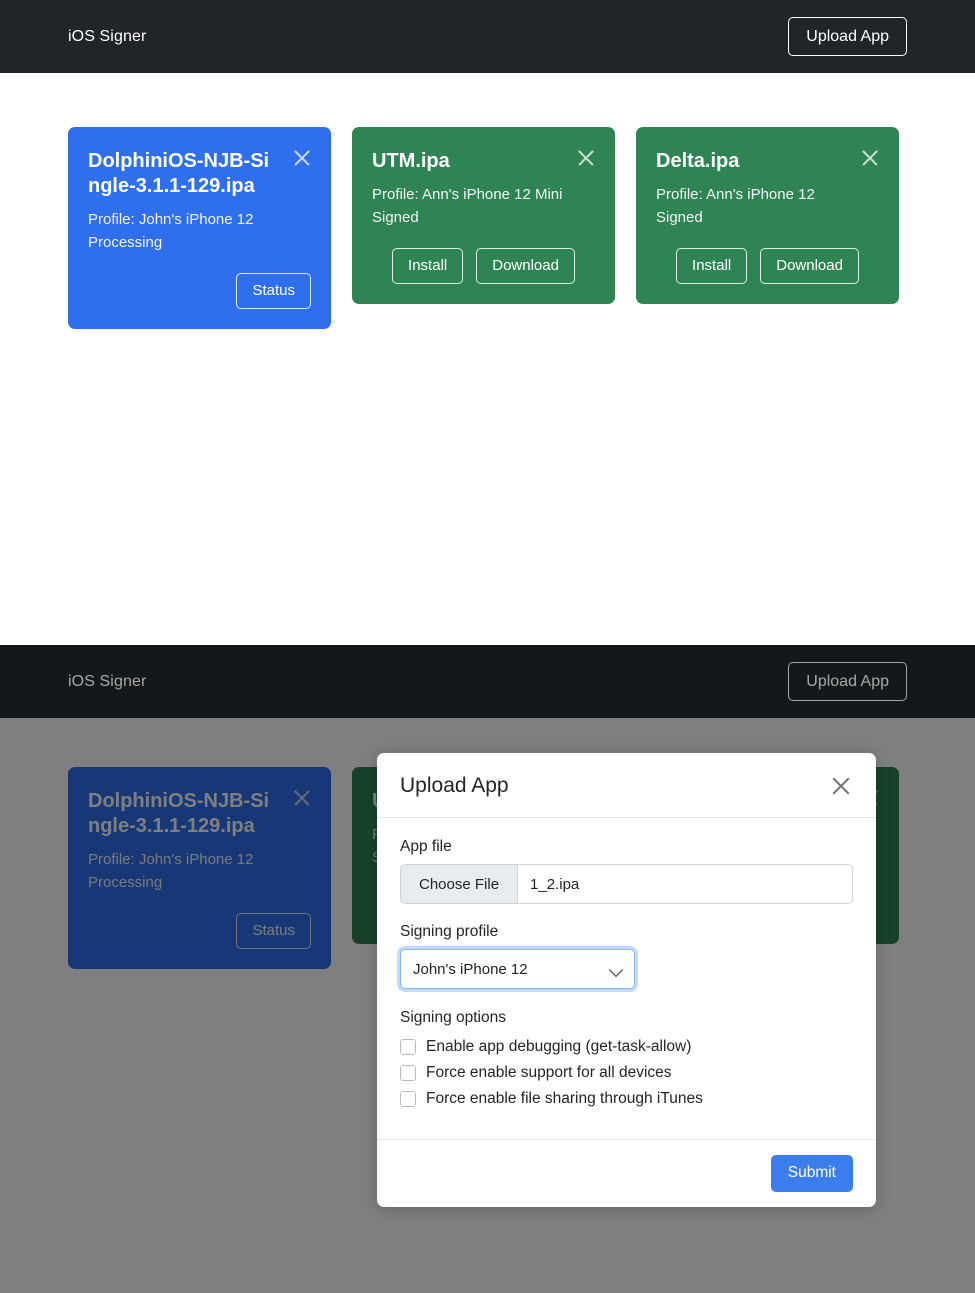 Image resolution: width=975 pixels, height=1293 pixels. I want to click on app-card-actions: Status, so click(199, 290).